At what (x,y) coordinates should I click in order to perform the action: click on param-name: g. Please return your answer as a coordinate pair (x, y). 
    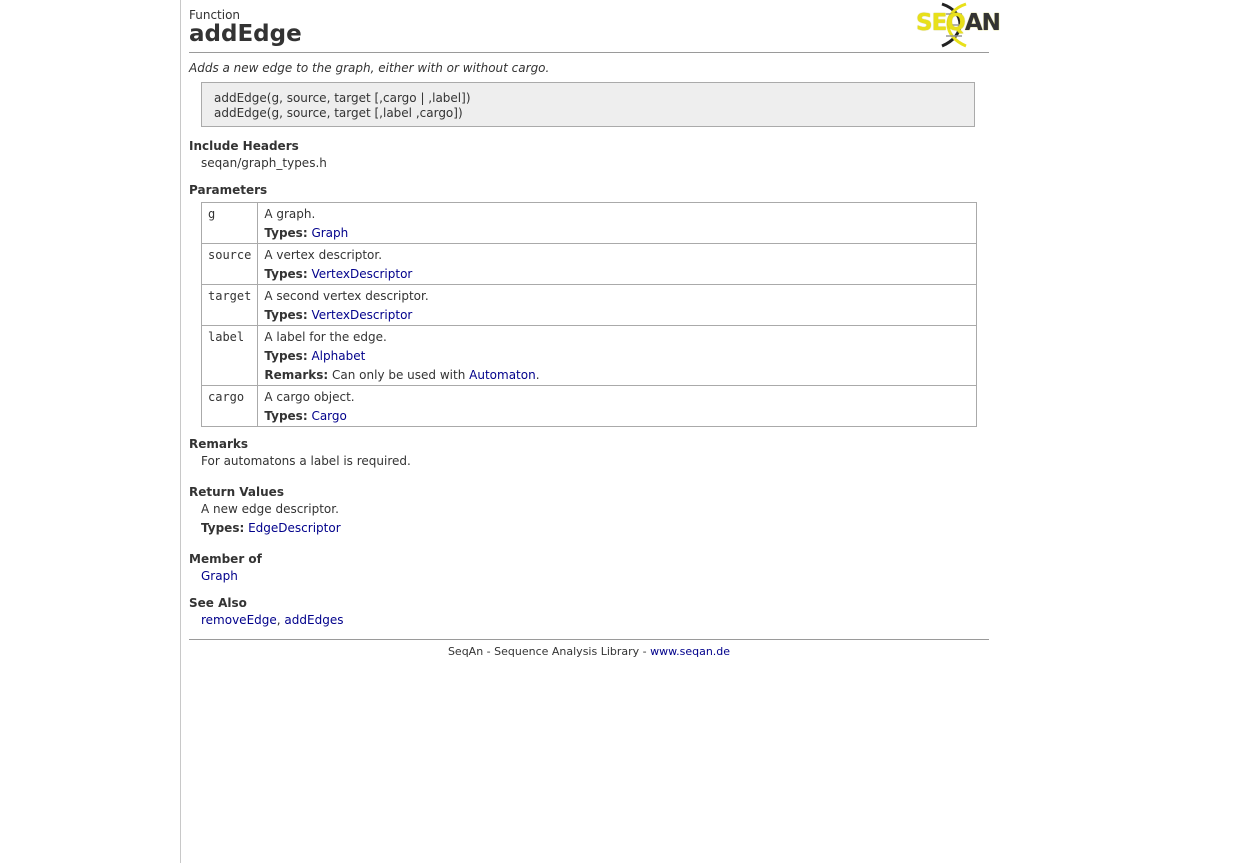
    Looking at the image, I should click on (229, 223).